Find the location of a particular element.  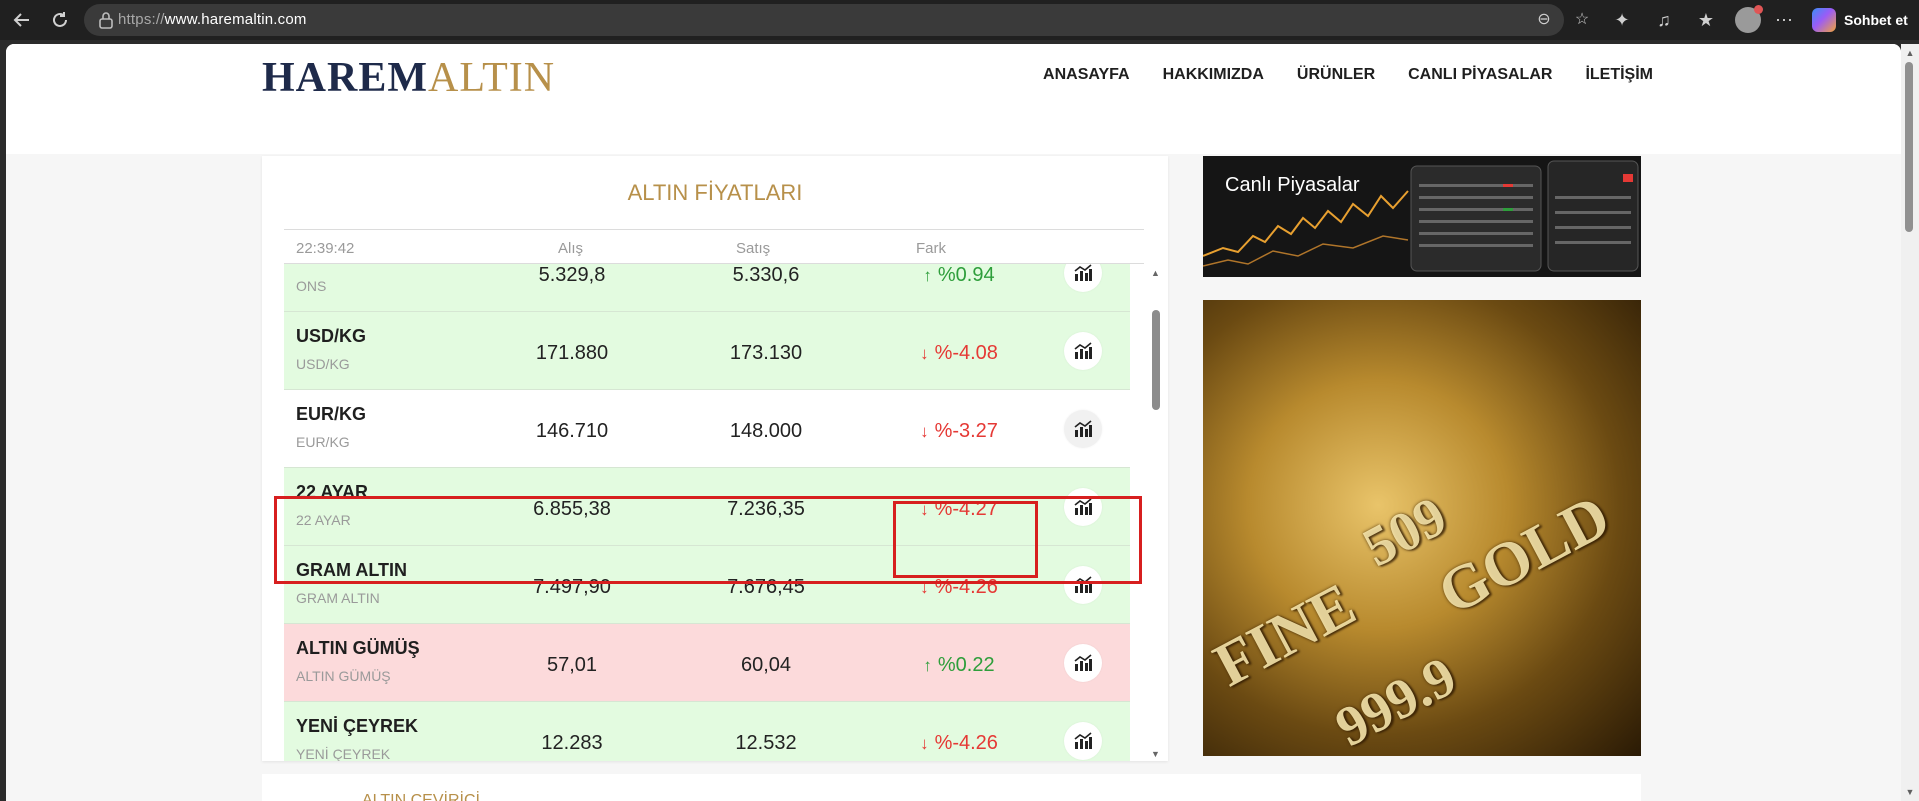

profile-avatar is located at coordinates (1749, 19).